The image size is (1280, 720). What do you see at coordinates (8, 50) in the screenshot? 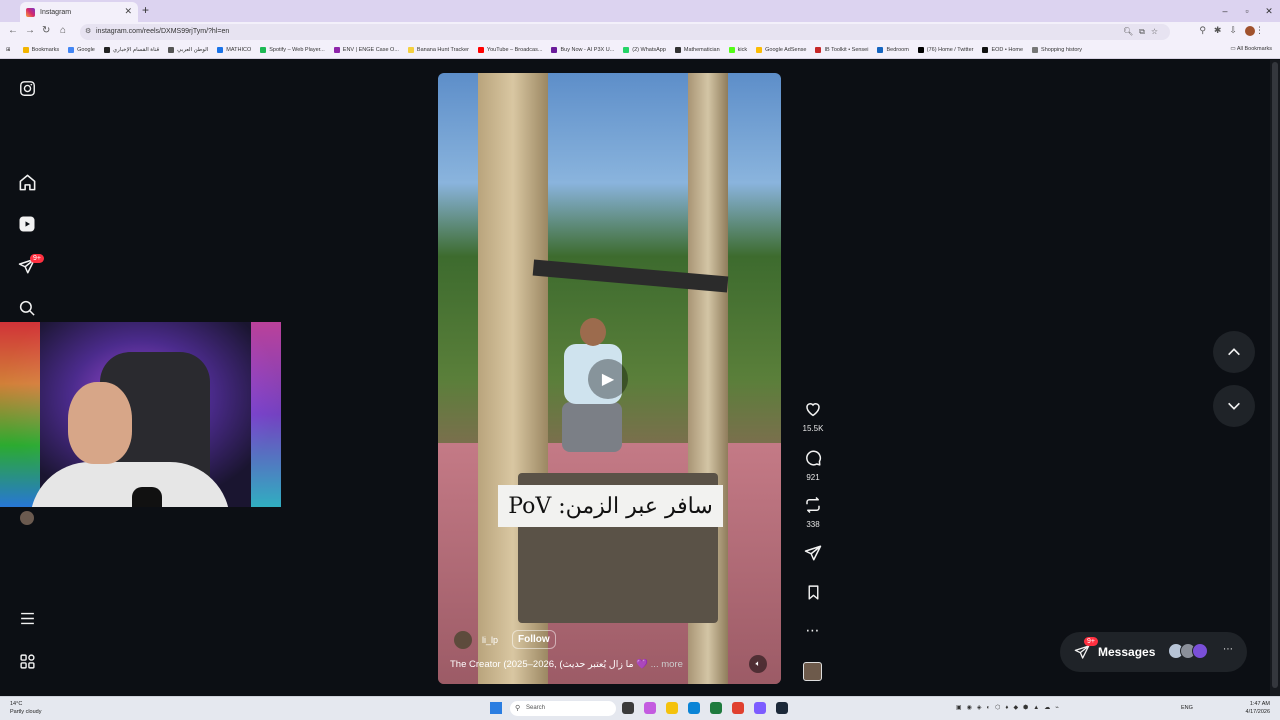
I see `apps-icon: ⊞` at bounding box center [8, 50].